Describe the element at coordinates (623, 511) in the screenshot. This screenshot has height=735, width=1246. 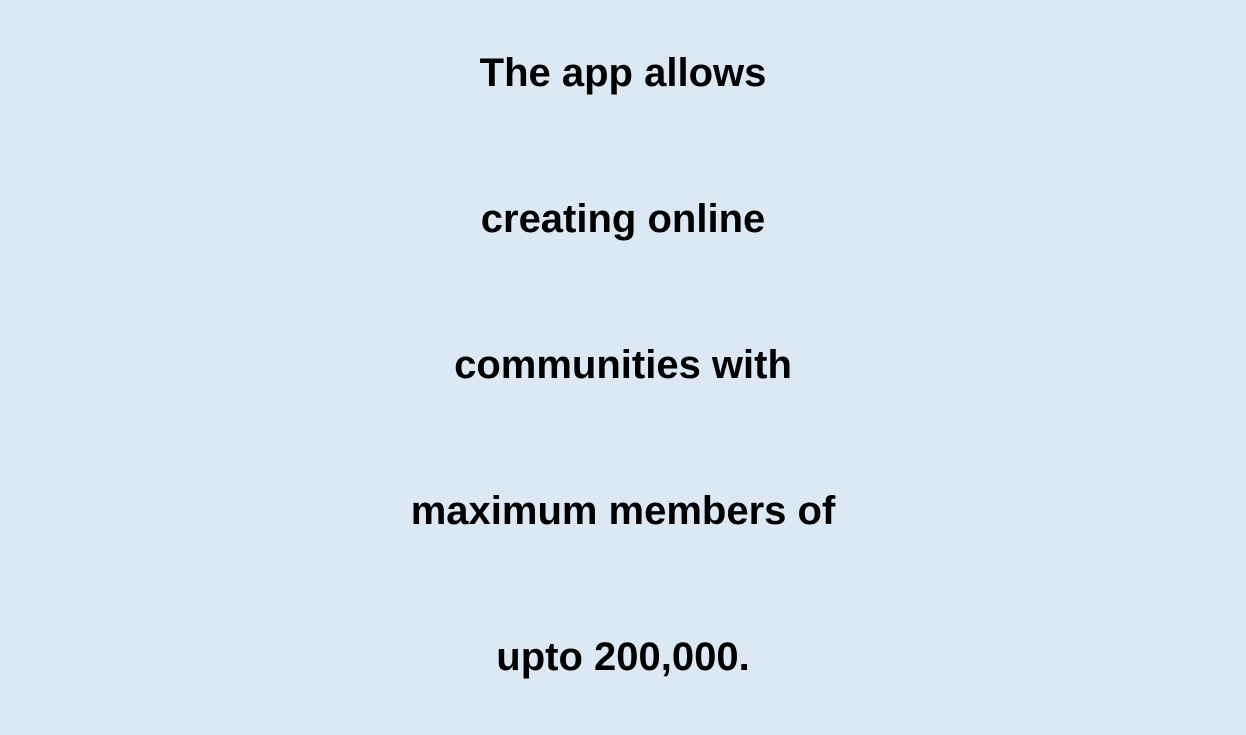
I see `statement-line-4: maximum members of` at that location.